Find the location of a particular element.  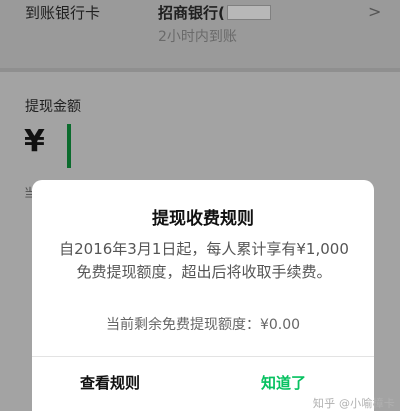

receiving-card-label: 到账银行卡 is located at coordinates (63, 13).